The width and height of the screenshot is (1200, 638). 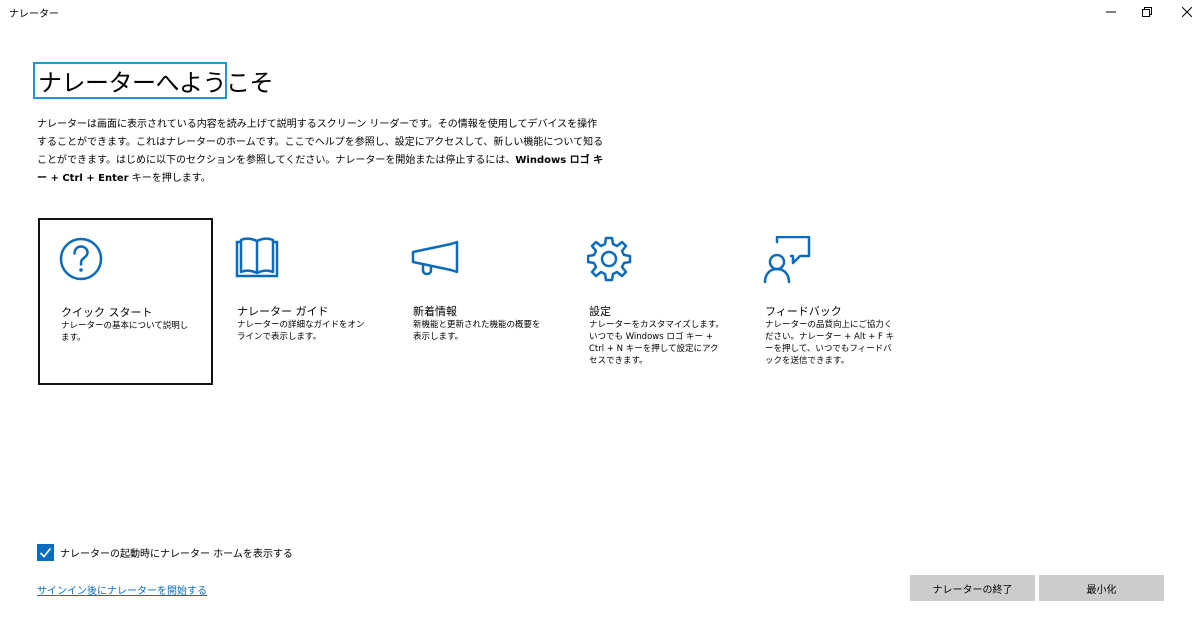 I want to click on question-circle-icon, so click(x=81, y=259).